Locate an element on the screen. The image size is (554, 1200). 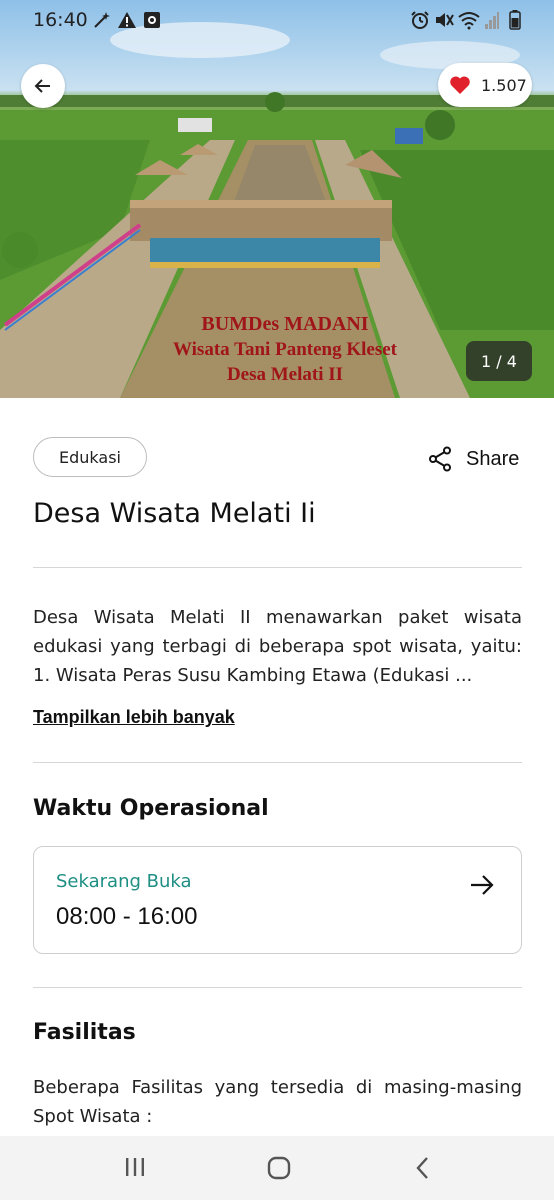
share-button: Share is located at coordinates (473, 459).